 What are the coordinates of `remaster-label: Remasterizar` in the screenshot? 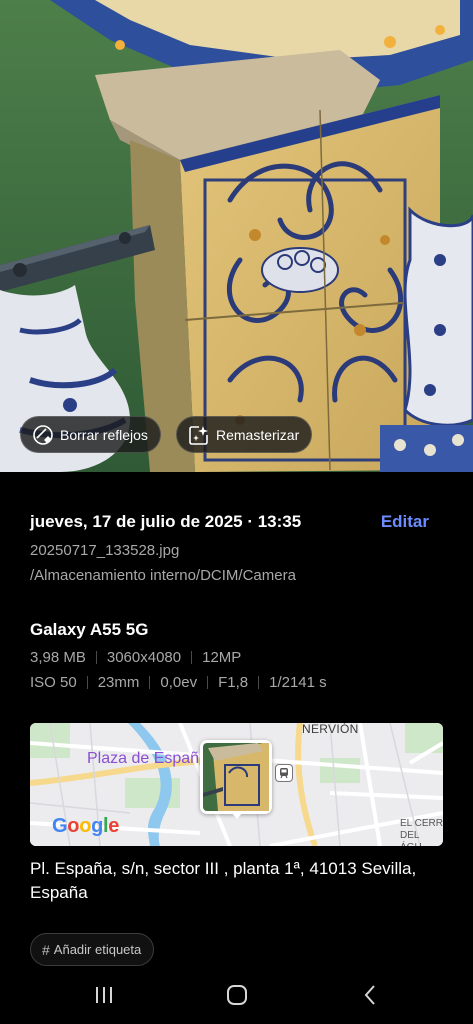 It's located at (258, 434).